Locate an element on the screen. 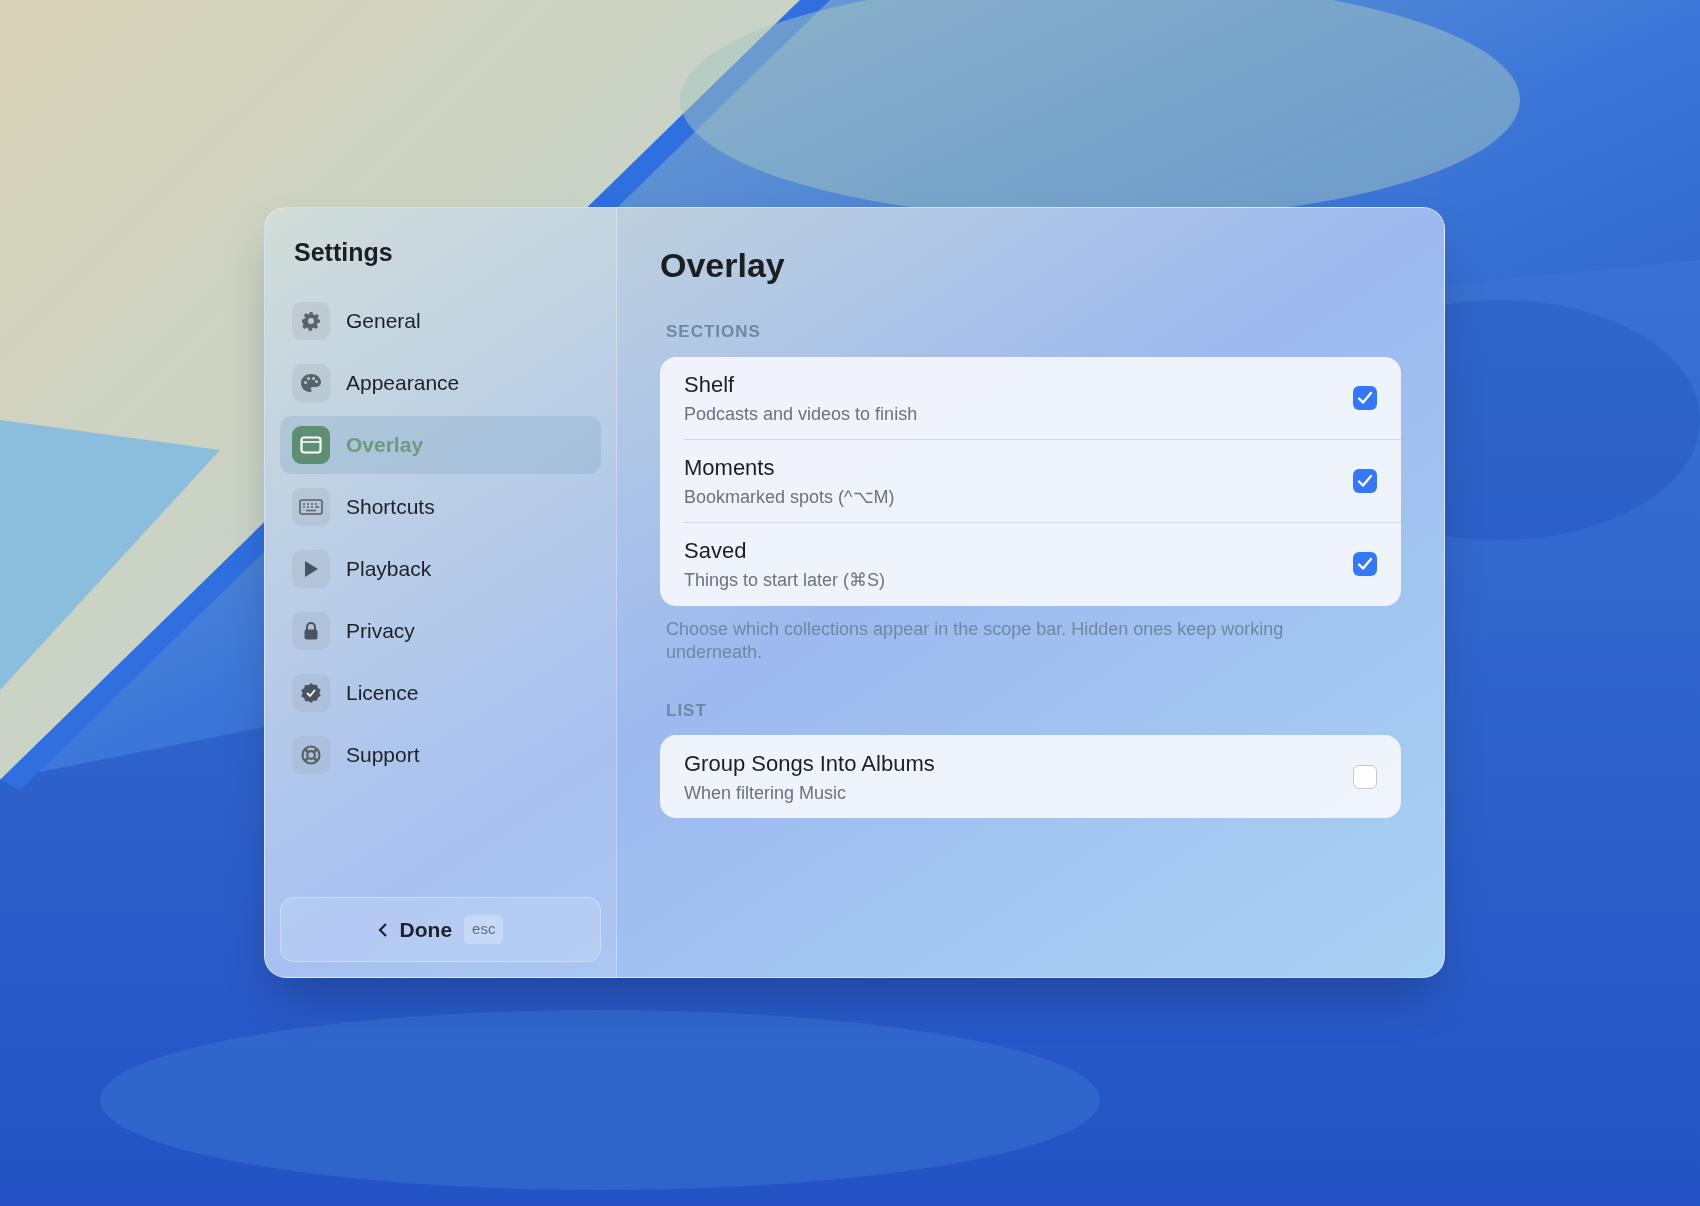  sidebar-item: Appearance is located at coordinates (440, 382).